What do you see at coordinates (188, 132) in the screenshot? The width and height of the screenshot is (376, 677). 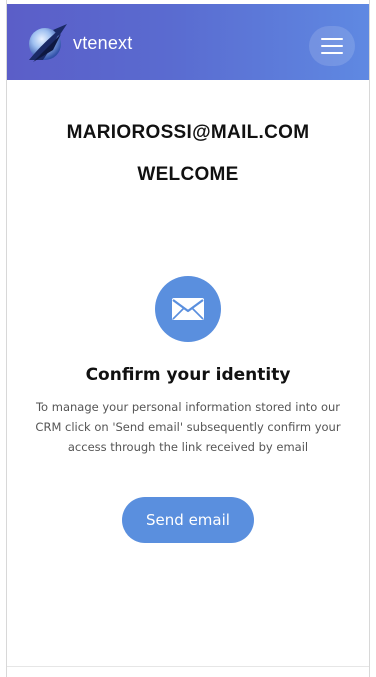 I see `user-email: MARIOROSSI@MAIL.COM` at bounding box center [188, 132].